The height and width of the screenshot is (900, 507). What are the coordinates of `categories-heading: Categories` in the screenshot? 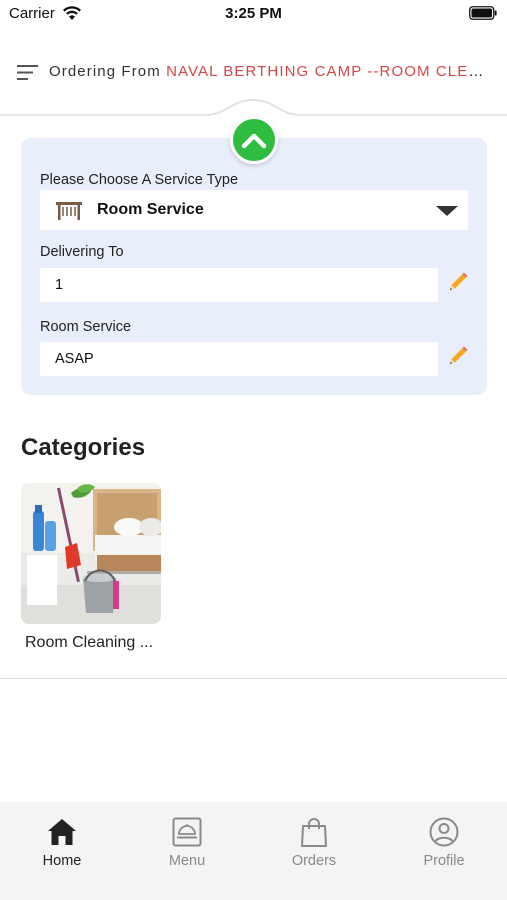 It's located at (83, 447).